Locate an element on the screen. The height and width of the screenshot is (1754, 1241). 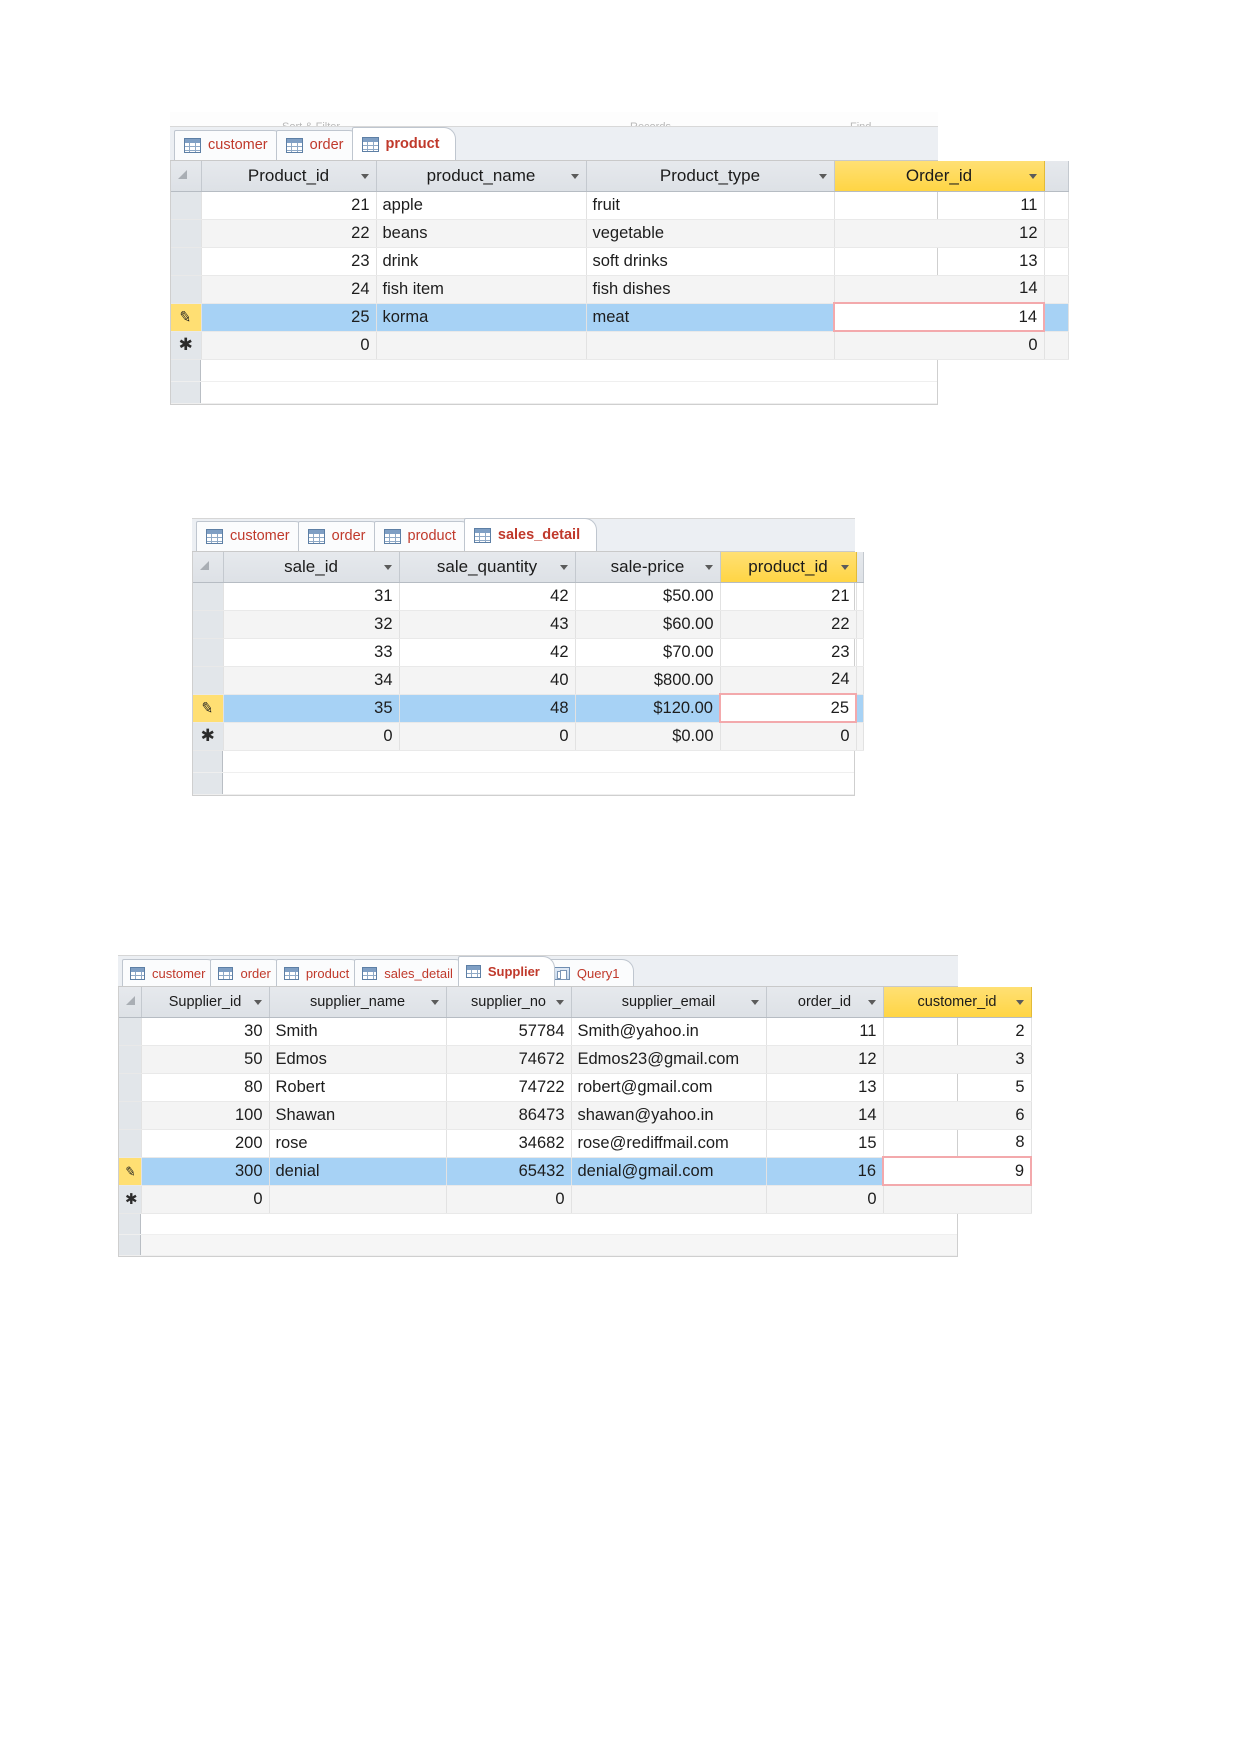
table-row: 34 40 $800.00 24 is located at coordinates (528, 680).